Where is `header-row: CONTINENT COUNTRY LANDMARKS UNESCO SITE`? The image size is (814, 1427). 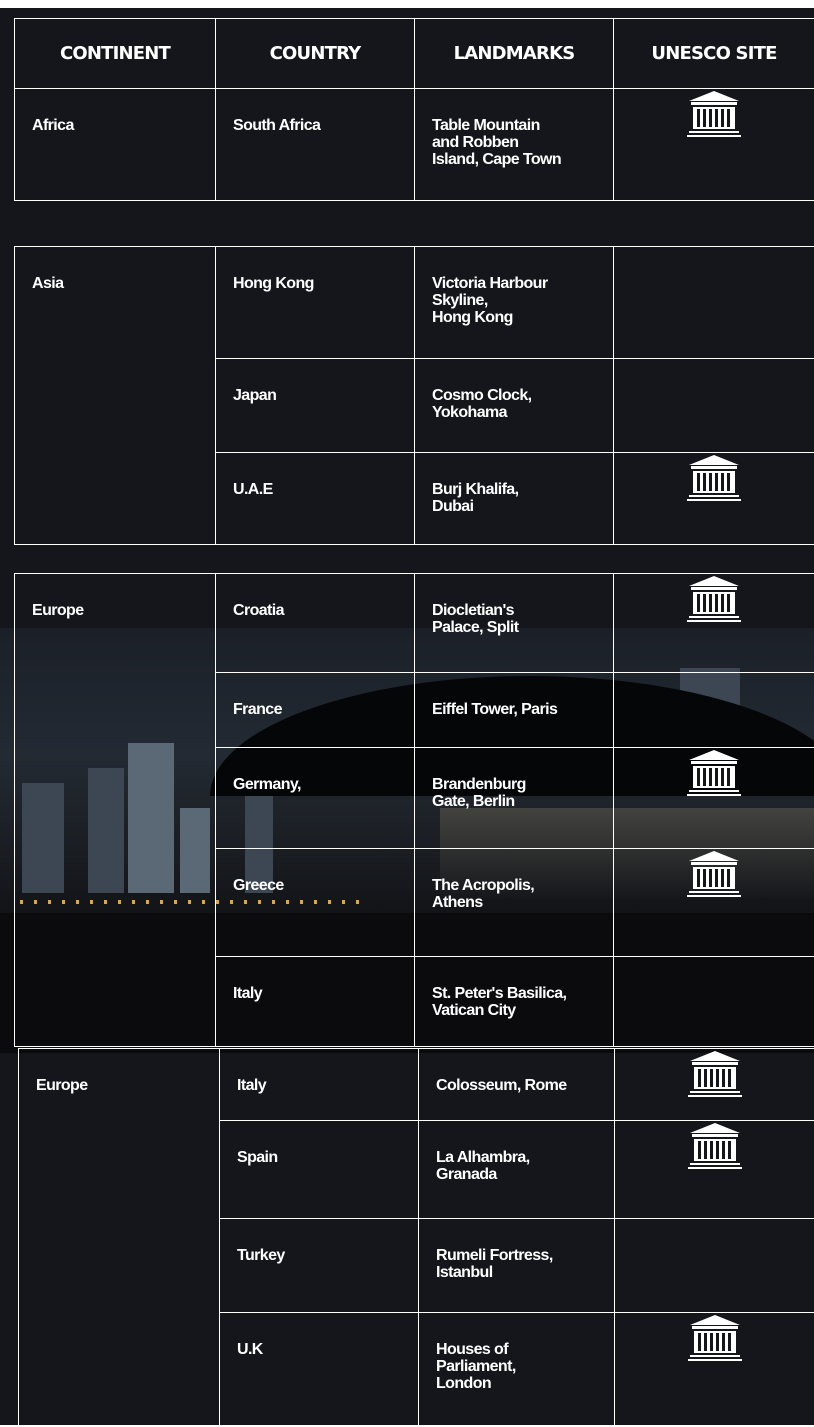
header-row: CONTINENT COUNTRY LANDMARKS UNESCO SITE is located at coordinates (414, 54).